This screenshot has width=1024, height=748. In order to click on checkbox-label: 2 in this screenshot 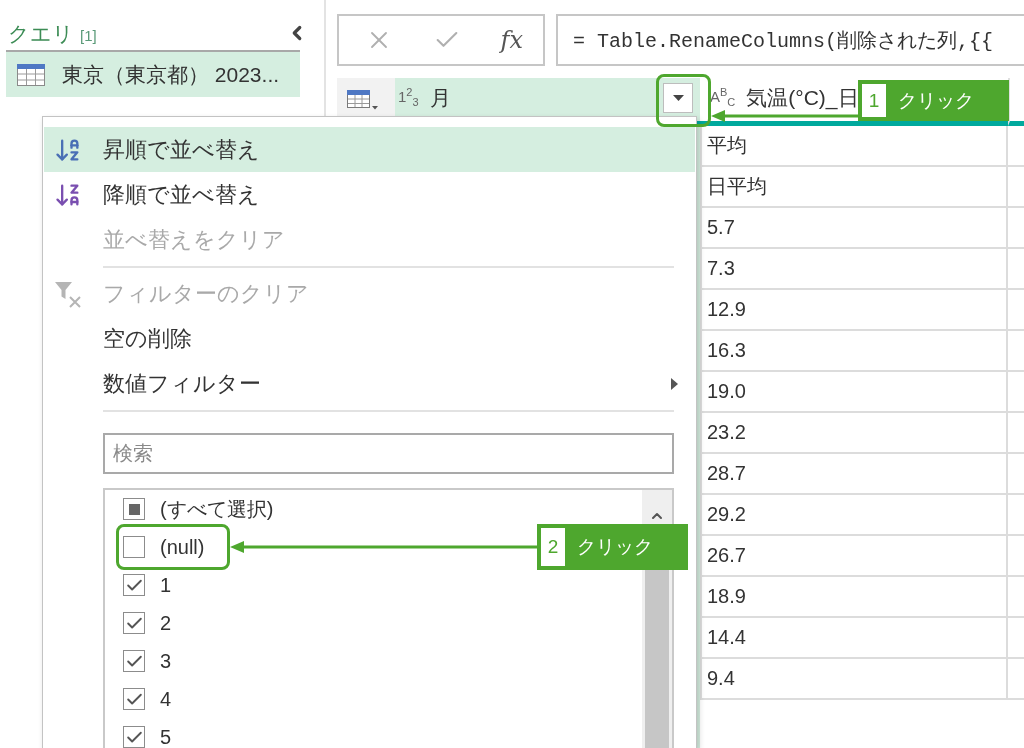, I will do `click(166, 623)`.